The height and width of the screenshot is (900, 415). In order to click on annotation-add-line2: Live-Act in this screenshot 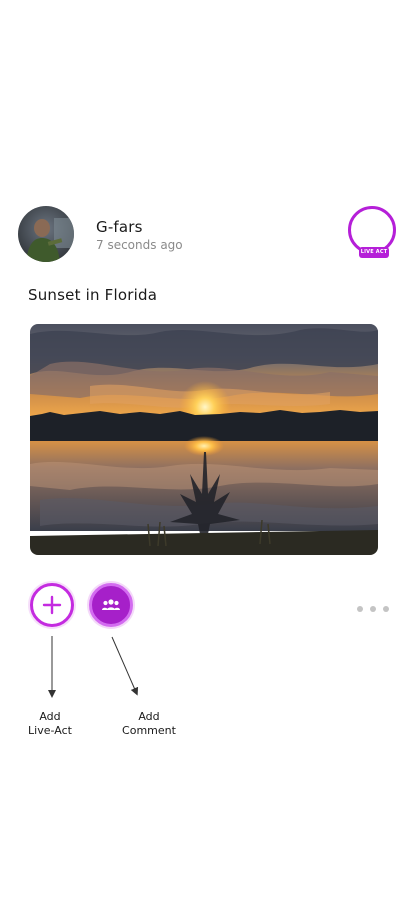, I will do `click(50, 730)`.